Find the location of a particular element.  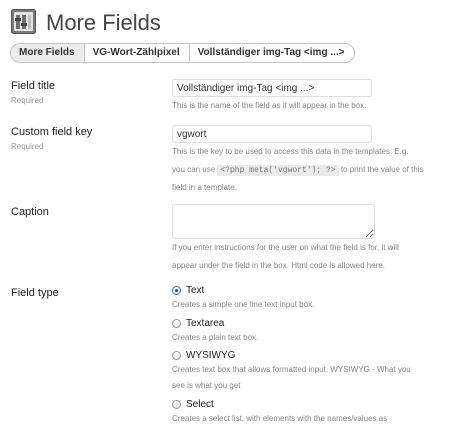

custom-field-key-required: Required is located at coordinates (27, 146).